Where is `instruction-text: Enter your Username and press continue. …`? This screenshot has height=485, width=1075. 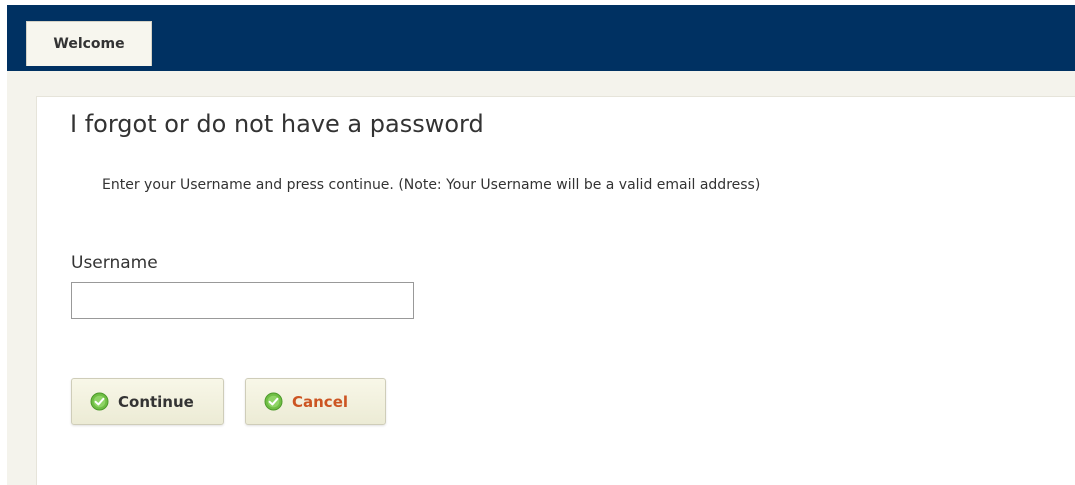
instruction-text: Enter your Username and press continue. … is located at coordinates (431, 185).